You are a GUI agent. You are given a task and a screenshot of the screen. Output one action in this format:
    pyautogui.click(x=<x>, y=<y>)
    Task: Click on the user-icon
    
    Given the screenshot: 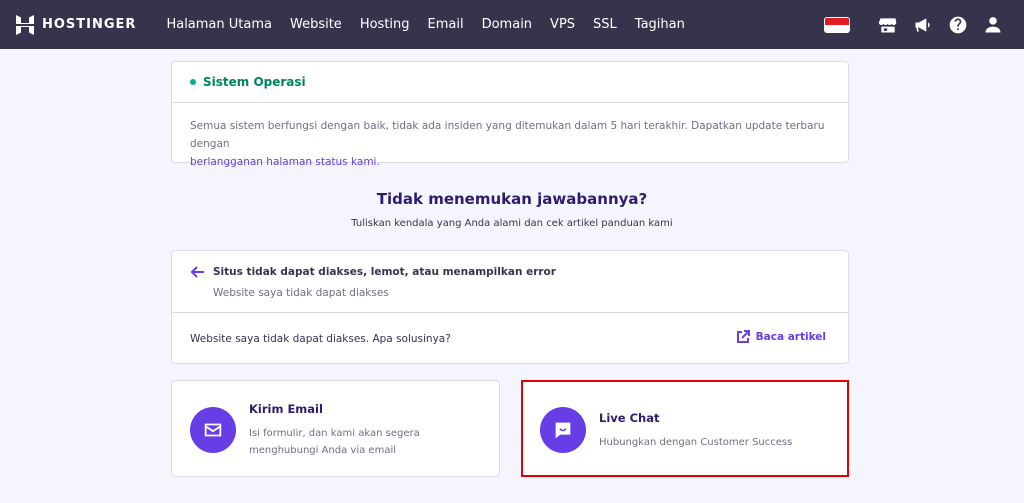 What is the action you would take?
    pyautogui.click(x=993, y=25)
    